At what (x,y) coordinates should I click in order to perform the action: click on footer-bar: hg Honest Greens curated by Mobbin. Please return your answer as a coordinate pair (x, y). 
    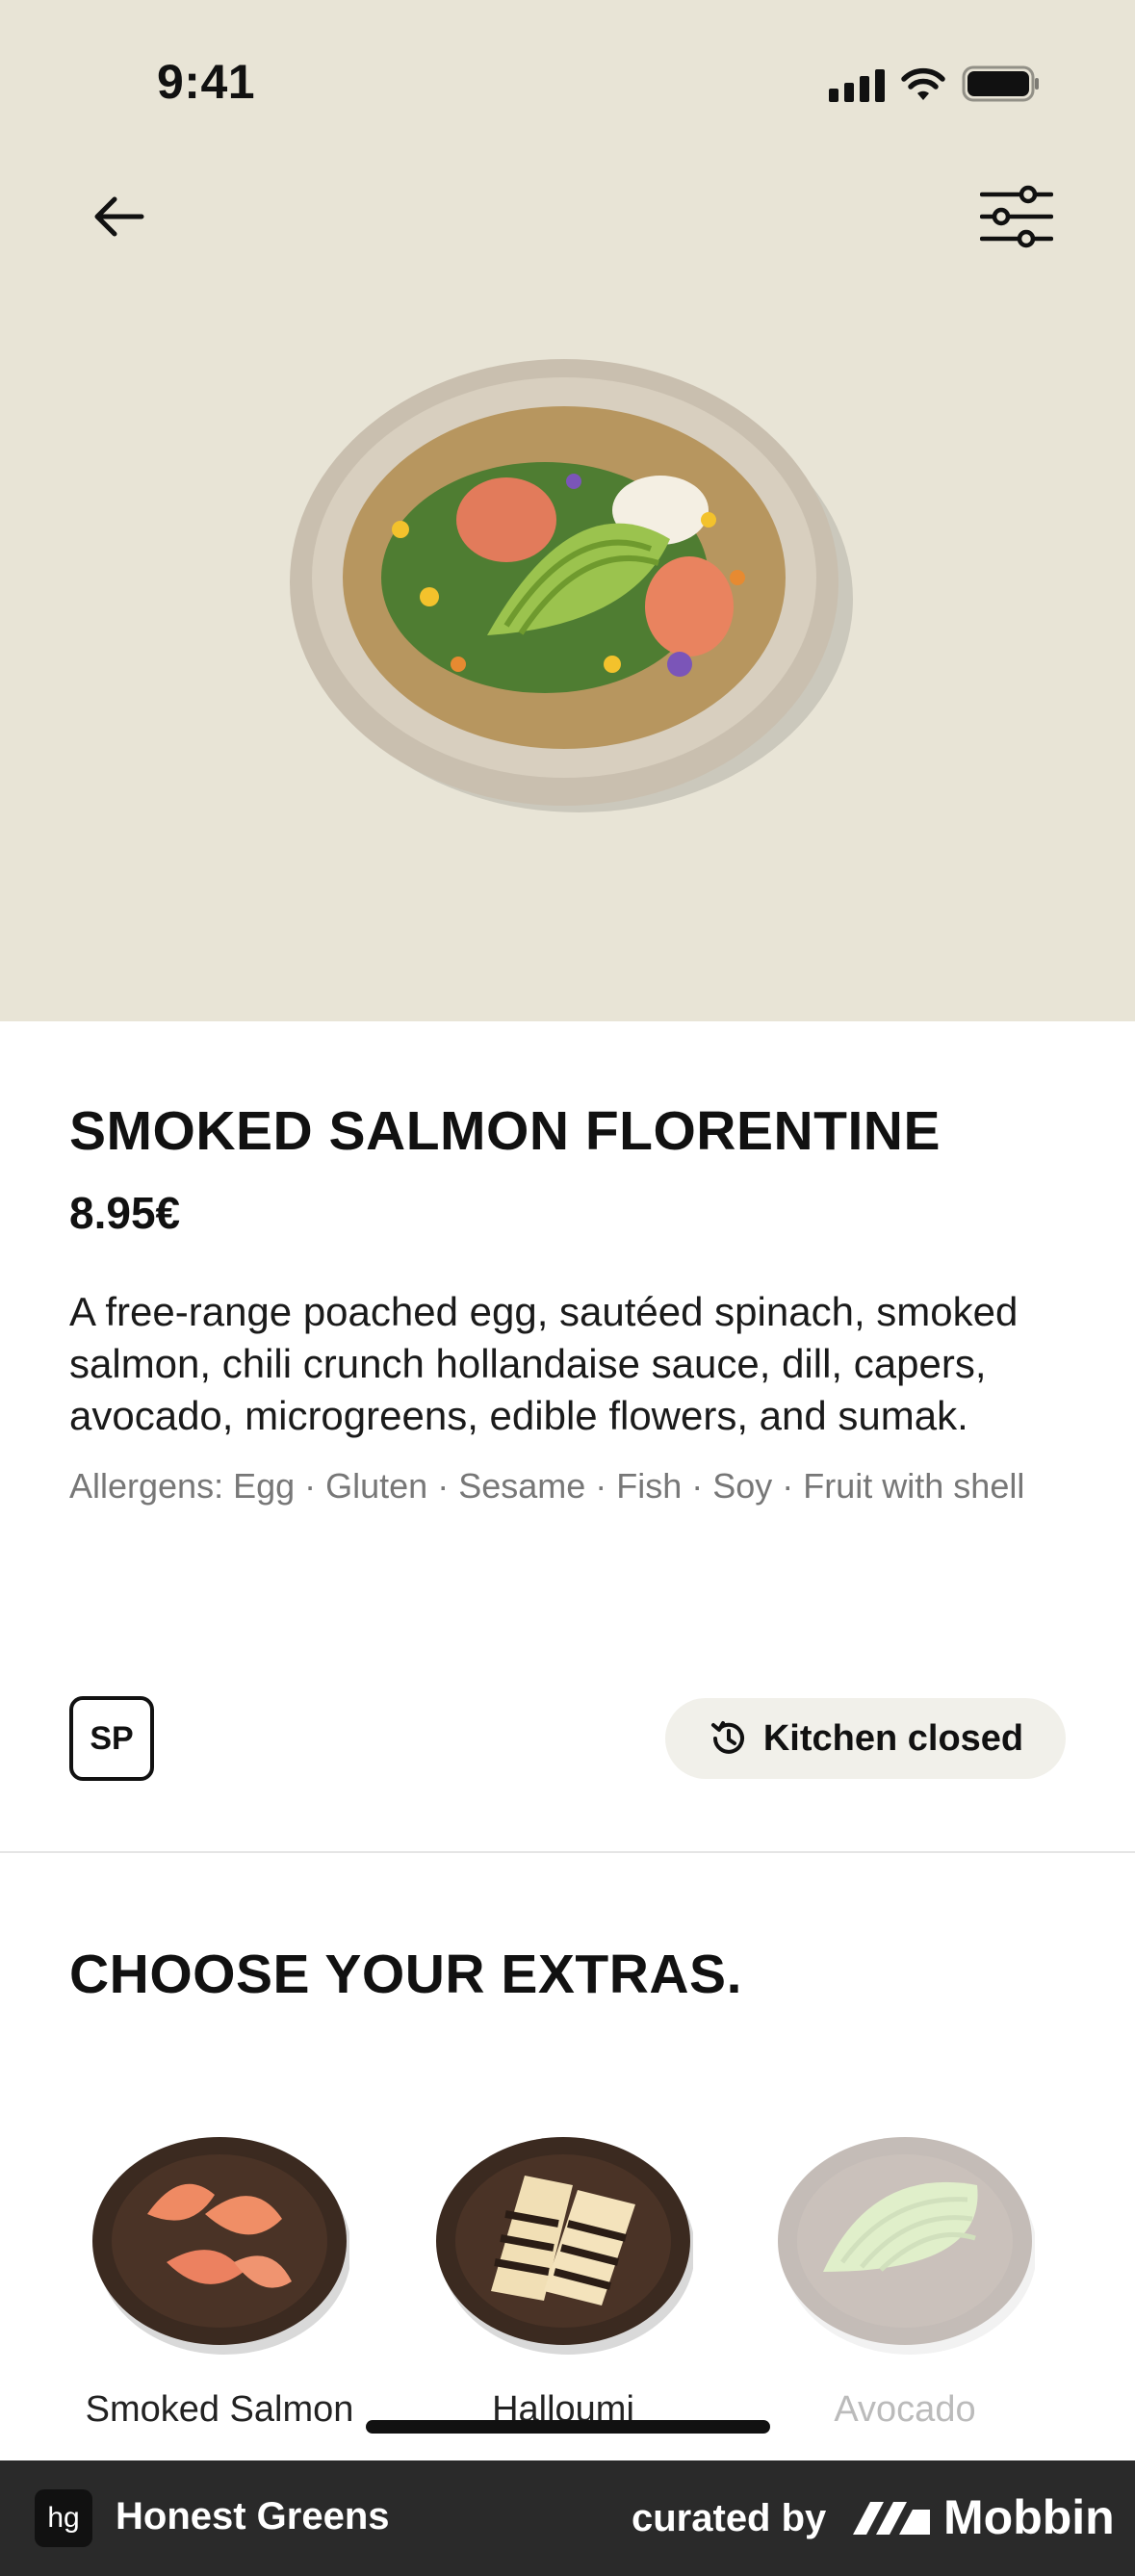
    Looking at the image, I should click on (567, 2518).